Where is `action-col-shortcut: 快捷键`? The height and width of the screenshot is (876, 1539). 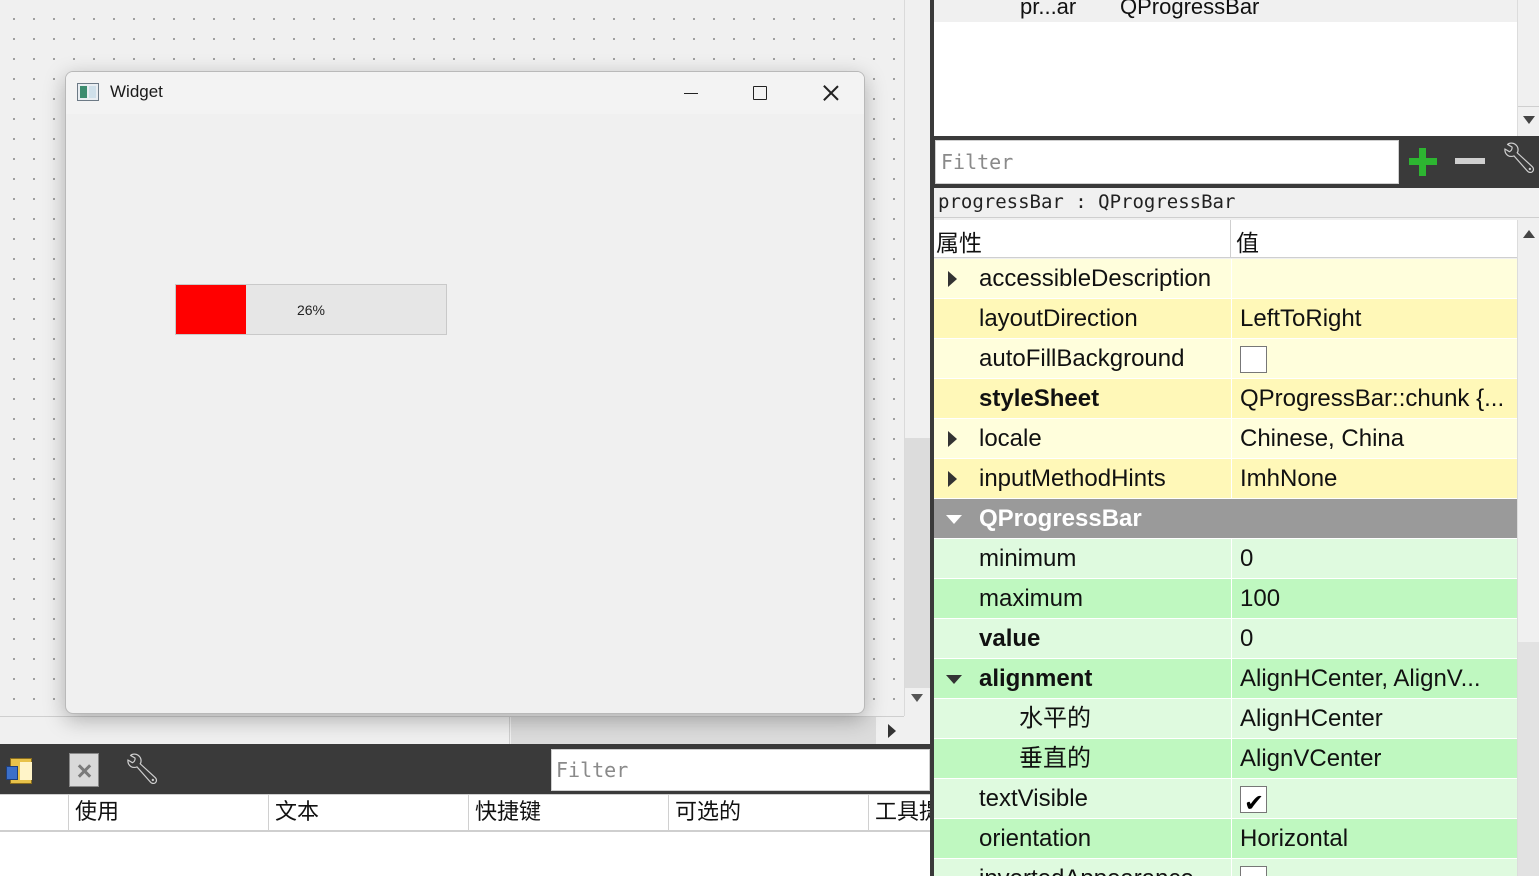 action-col-shortcut: 快捷键 is located at coordinates (568, 813).